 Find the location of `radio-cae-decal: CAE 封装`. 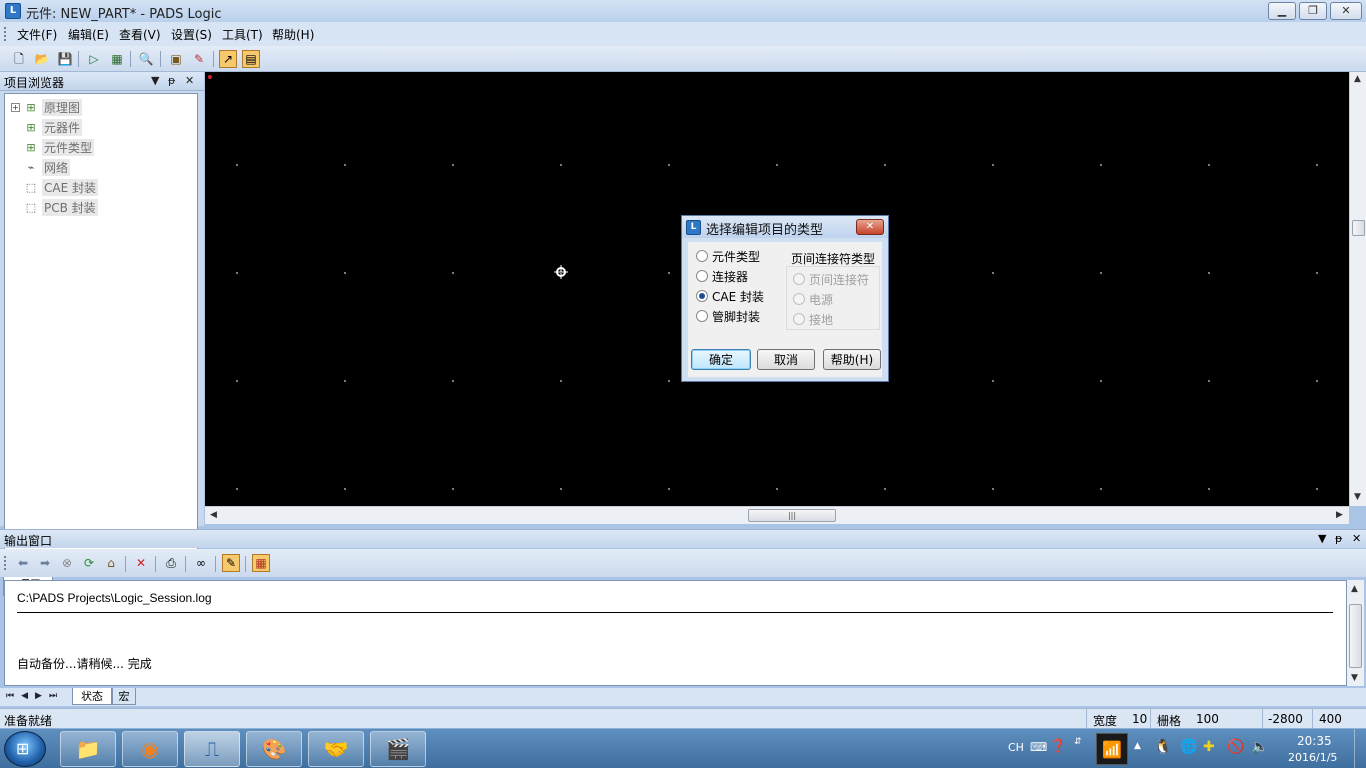

radio-cae-decal: CAE 封装 is located at coordinates (730, 296).